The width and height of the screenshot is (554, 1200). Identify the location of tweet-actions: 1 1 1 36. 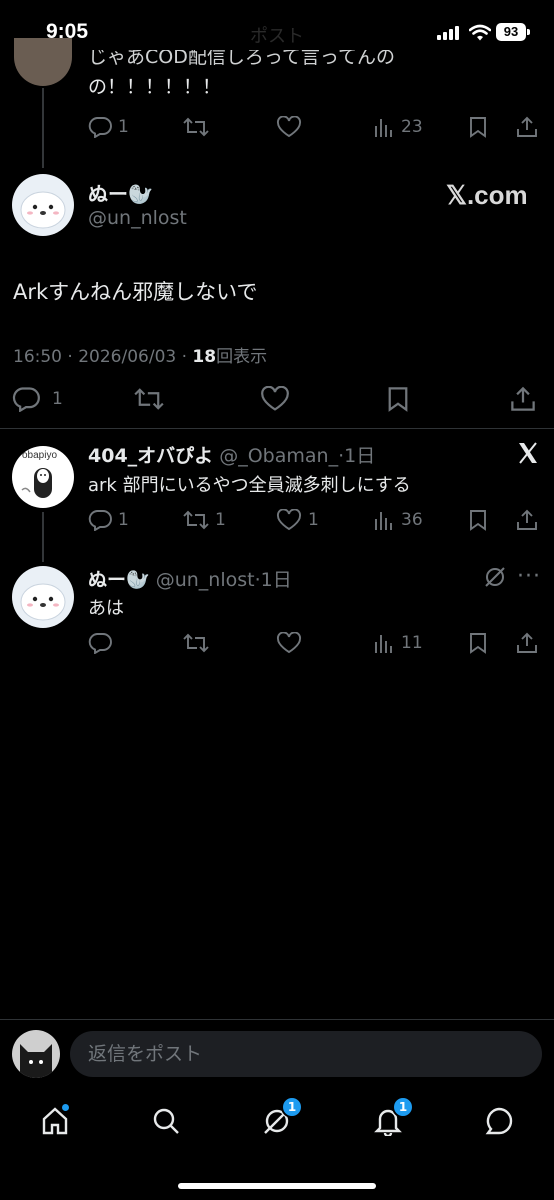
(314, 521).